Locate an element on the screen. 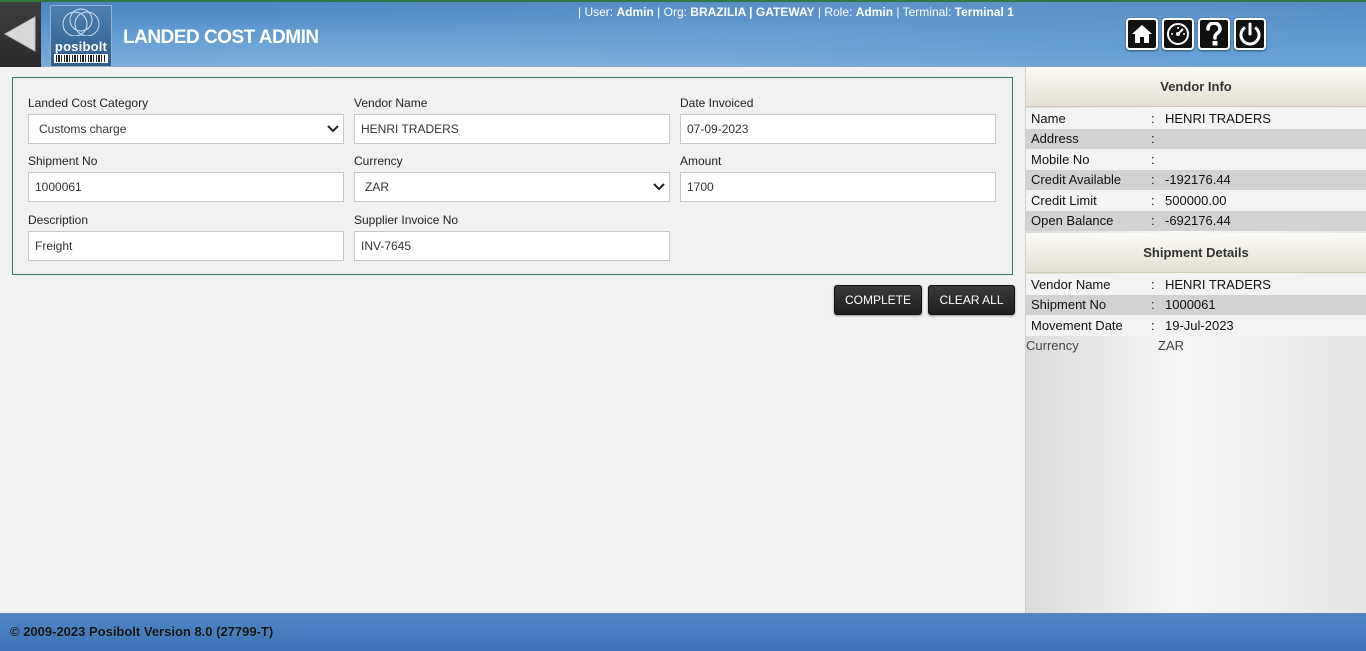 The height and width of the screenshot is (651, 1366). currency-label: Currency is located at coordinates (378, 161).